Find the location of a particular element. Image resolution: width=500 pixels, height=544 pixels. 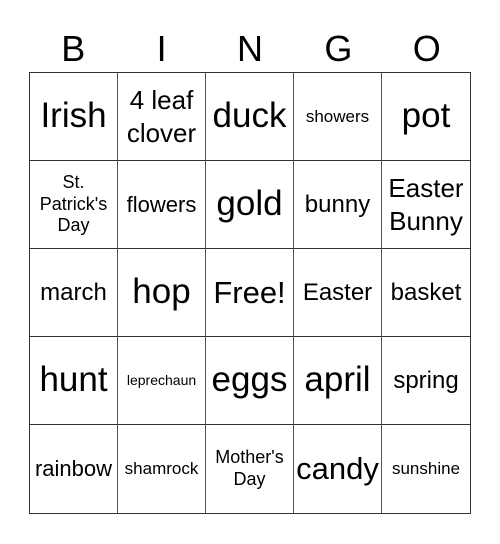

header-letter-n: N is located at coordinates (249, 48).